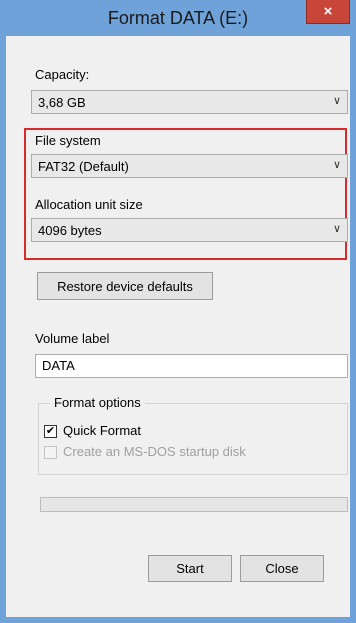 The image size is (356, 623). What do you see at coordinates (193, 439) in the screenshot?
I see `format-options-group` at bounding box center [193, 439].